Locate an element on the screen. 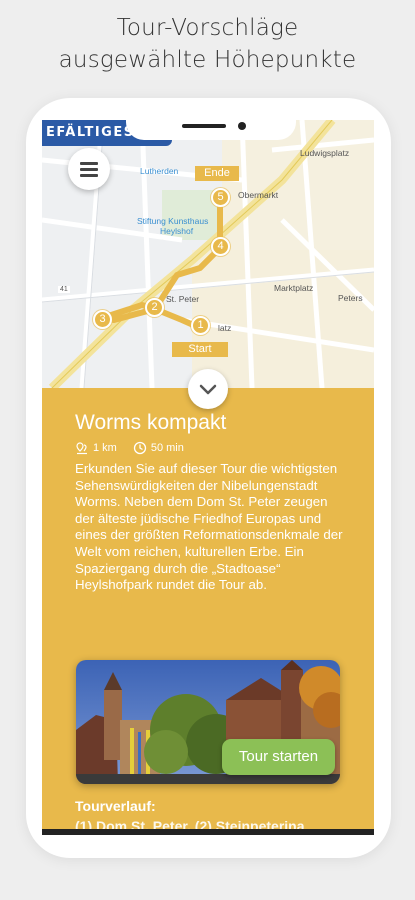 The height and width of the screenshot is (900, 415). headline-line-2: ausgewählte Höhepunkte is located at coordinates (207, 60).